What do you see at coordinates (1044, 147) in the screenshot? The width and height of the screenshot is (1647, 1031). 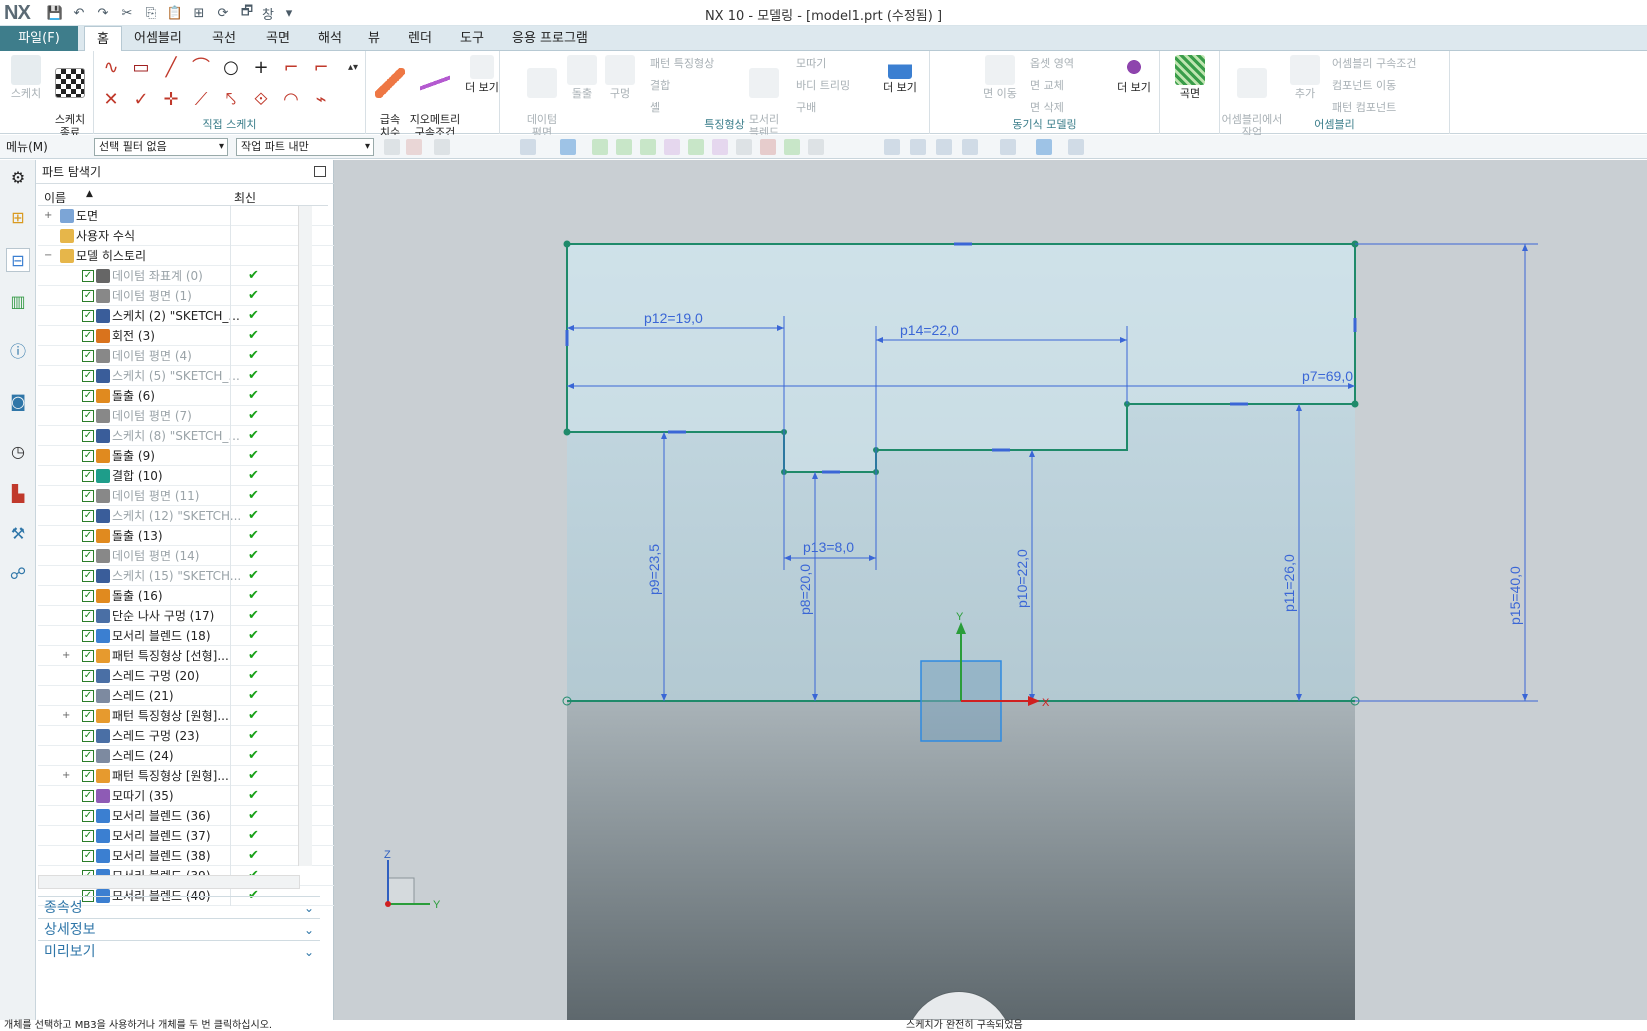 I see `edit-section-icon` at bounding box center [1044, 147].